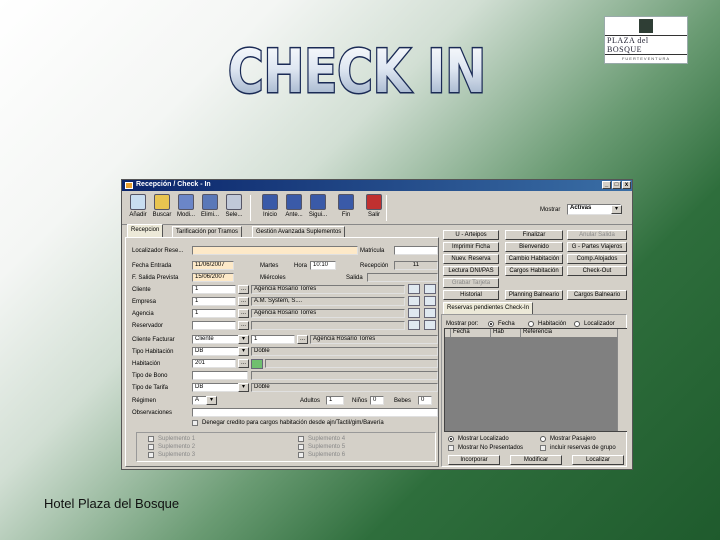 This screenshot has height=540, width=720. Describe the element at coordinates (414, 313) in the screenshot. I see `agencia-card-icon` at that location.